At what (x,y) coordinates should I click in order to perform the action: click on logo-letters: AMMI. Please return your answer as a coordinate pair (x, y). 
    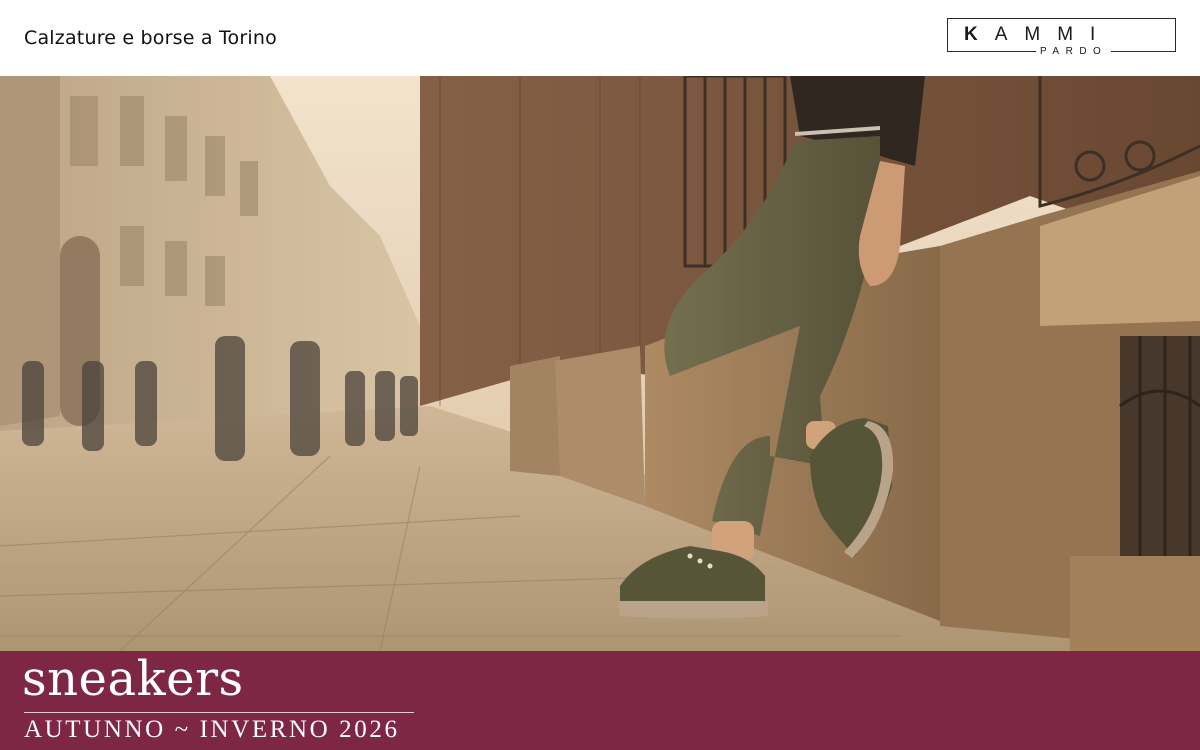
    Looking at the image, I should click on (1053, 34).